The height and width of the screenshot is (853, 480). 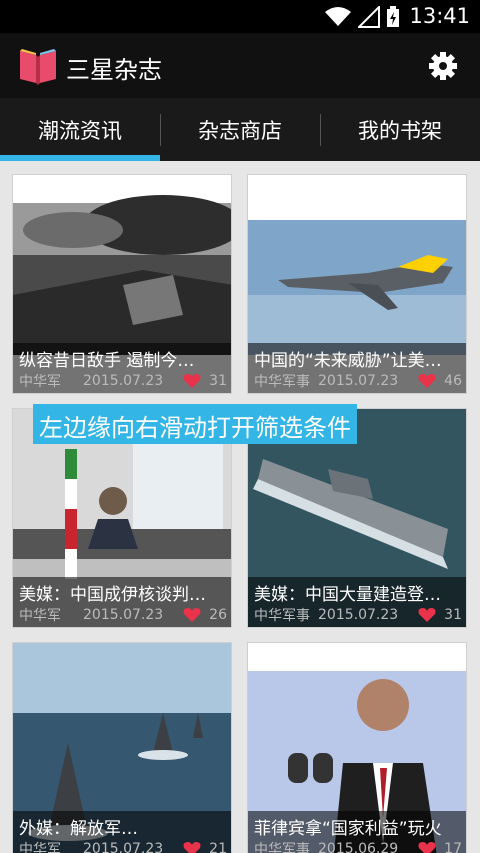 I want to click on tab-label: 潮流资讯, so click(x=80, y=130).